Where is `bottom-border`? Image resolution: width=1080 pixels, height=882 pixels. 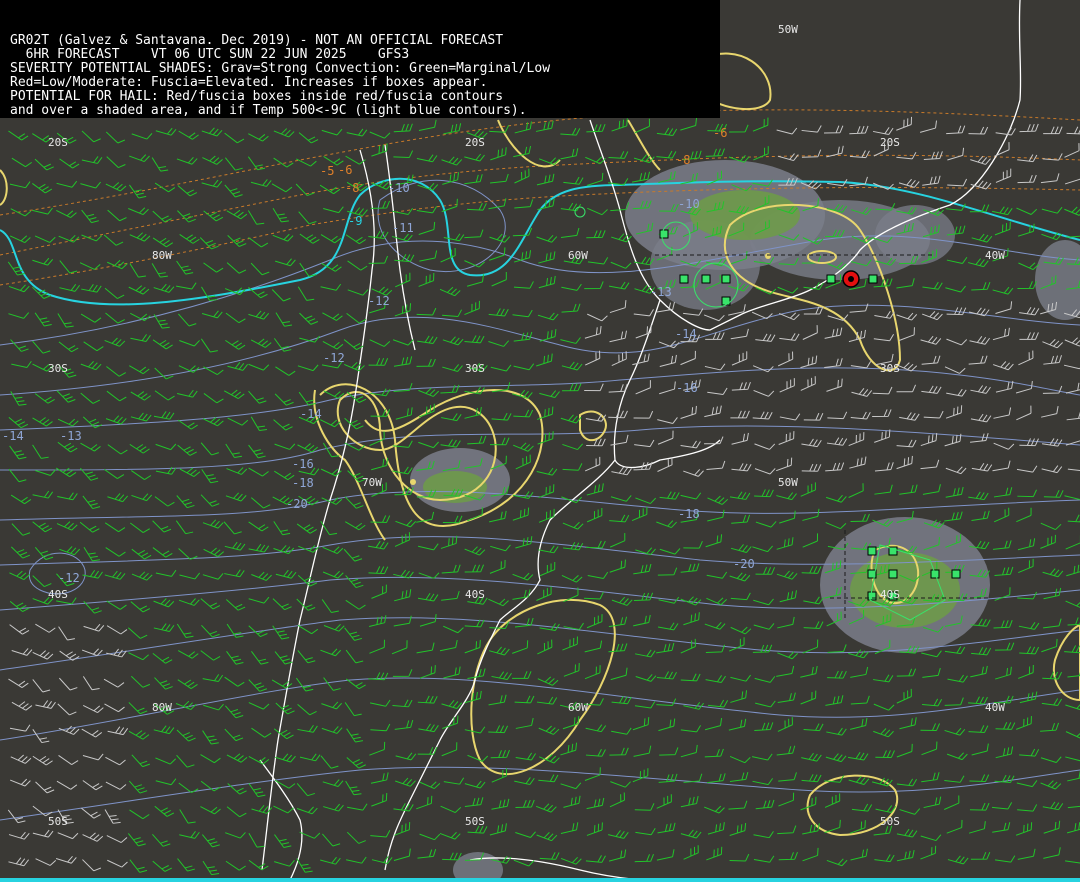
bottom-border is located at coordinates (540, 880).